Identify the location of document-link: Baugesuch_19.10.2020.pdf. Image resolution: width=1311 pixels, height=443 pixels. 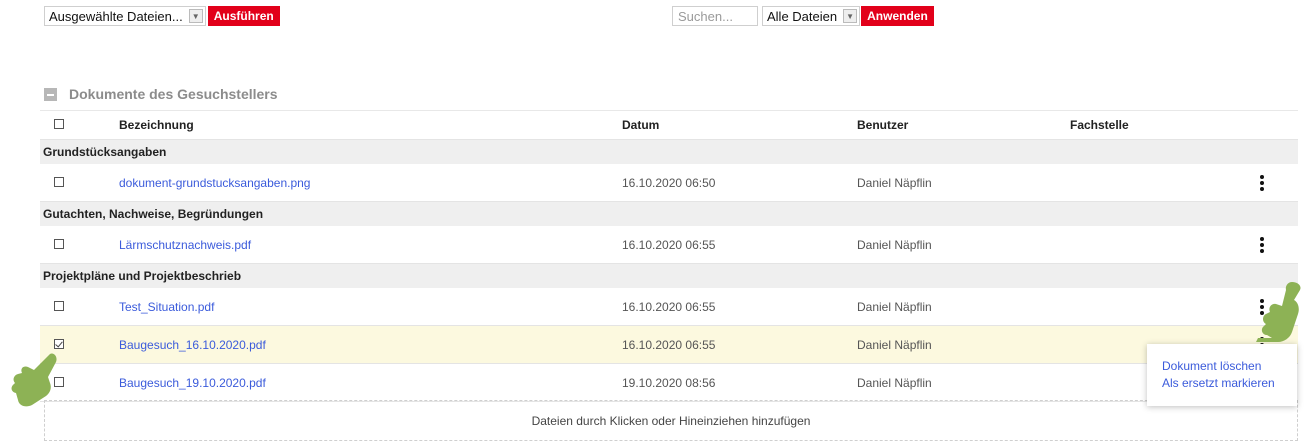
(192, 383).